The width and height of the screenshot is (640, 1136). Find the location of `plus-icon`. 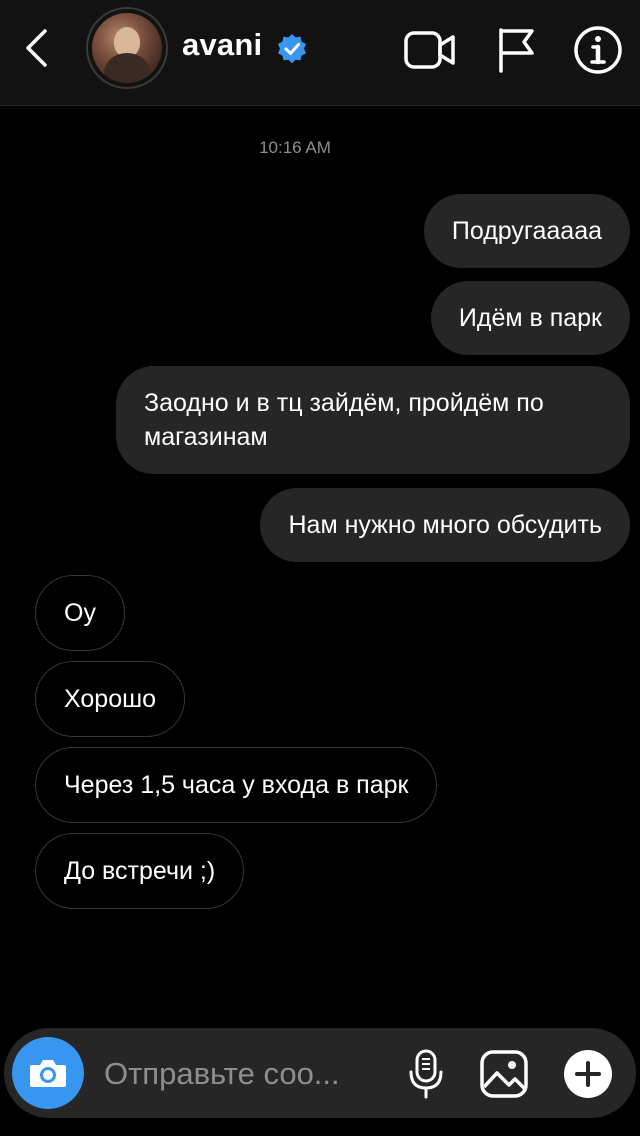

plus-icon is located at coordinates (588, 1074).